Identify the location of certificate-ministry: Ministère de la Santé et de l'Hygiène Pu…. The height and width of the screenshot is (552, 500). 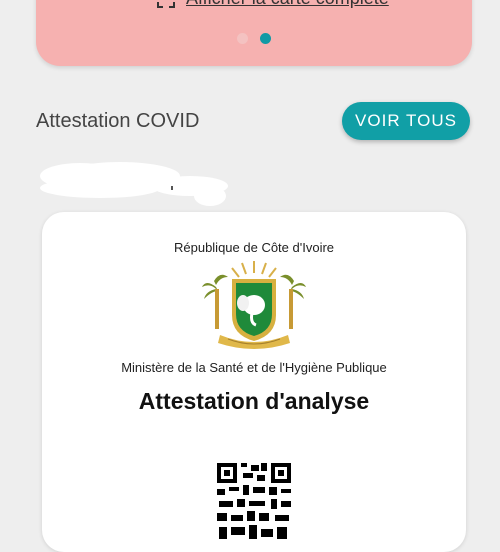
(254, 367).